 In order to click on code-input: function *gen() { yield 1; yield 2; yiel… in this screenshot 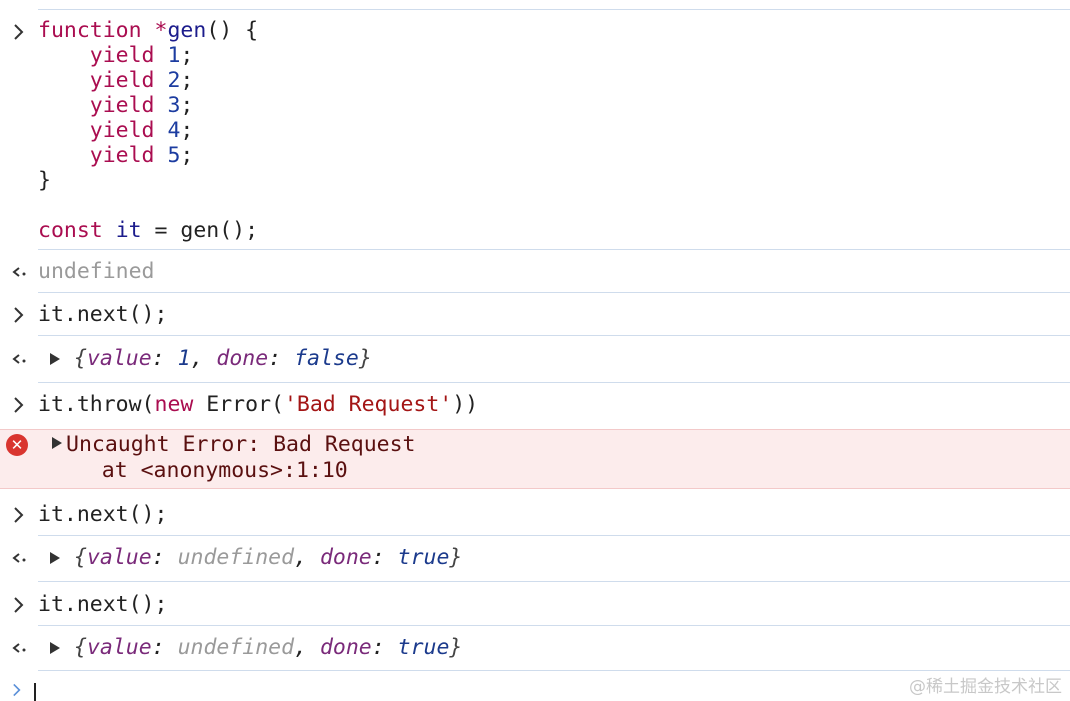, I will do `click(148, 130)`.